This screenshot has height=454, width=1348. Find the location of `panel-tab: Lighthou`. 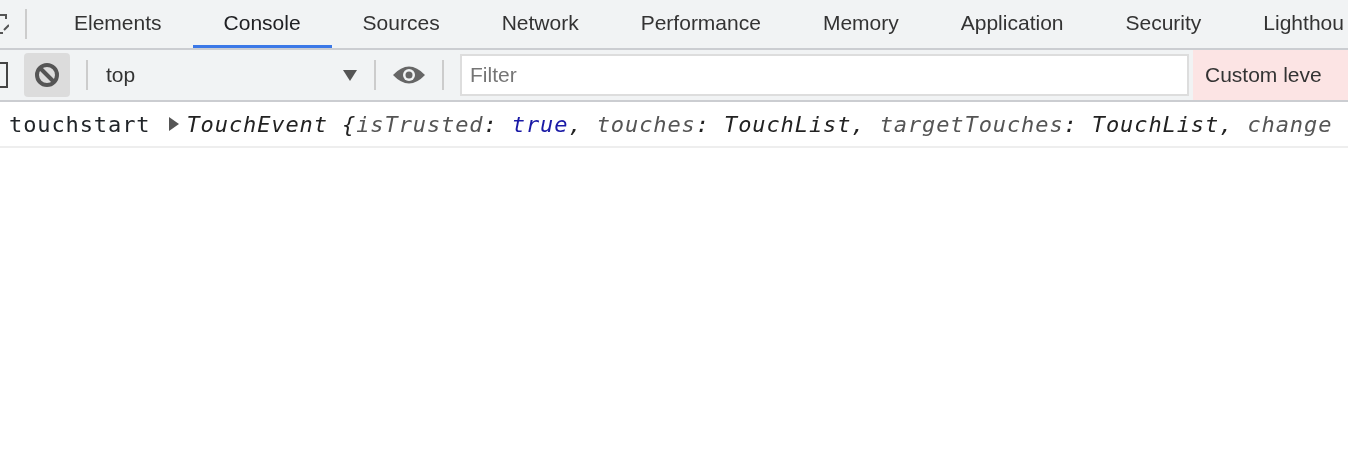

panel-tab: Lighthou is located at coordinates (1290, 24).